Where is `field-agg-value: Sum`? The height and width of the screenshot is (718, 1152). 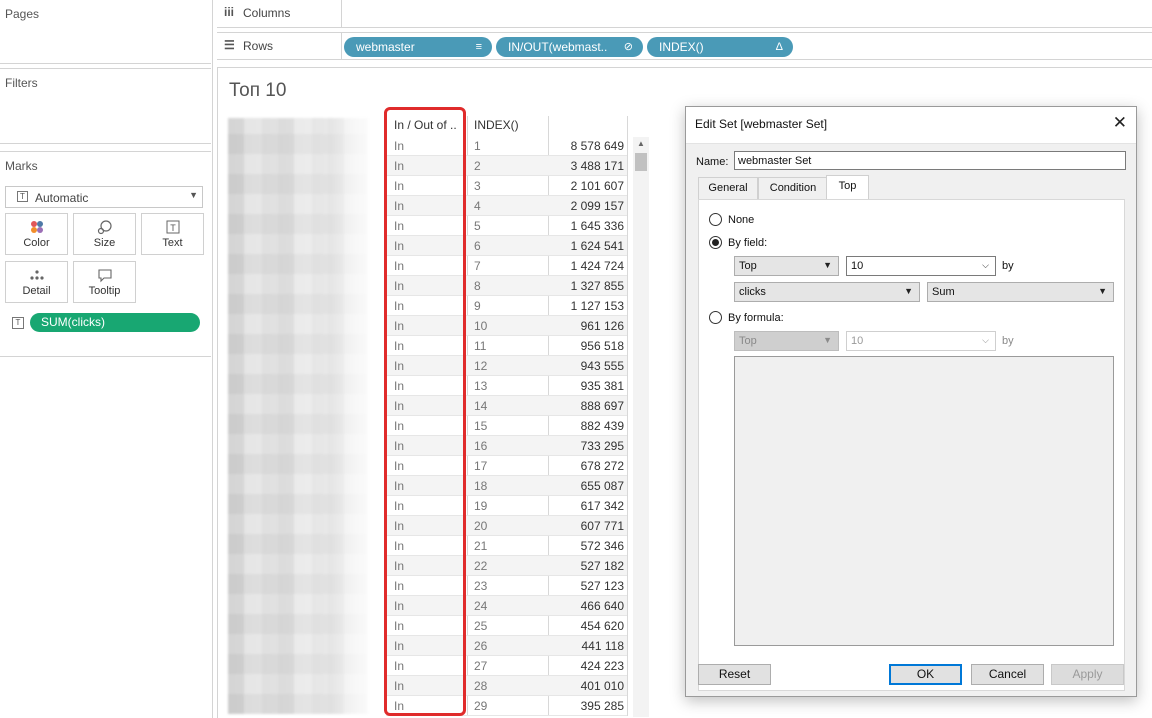
field-agg-value: Sum is located at coordinates (943, 292).